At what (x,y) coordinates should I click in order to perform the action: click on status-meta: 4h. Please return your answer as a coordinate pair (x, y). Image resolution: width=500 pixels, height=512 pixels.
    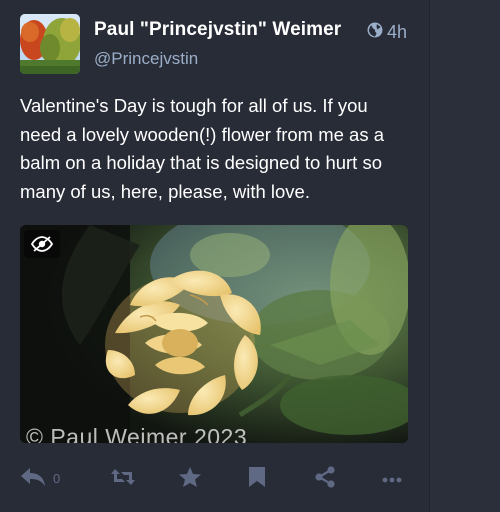
    Looking at the image, I should click on (387, 32).